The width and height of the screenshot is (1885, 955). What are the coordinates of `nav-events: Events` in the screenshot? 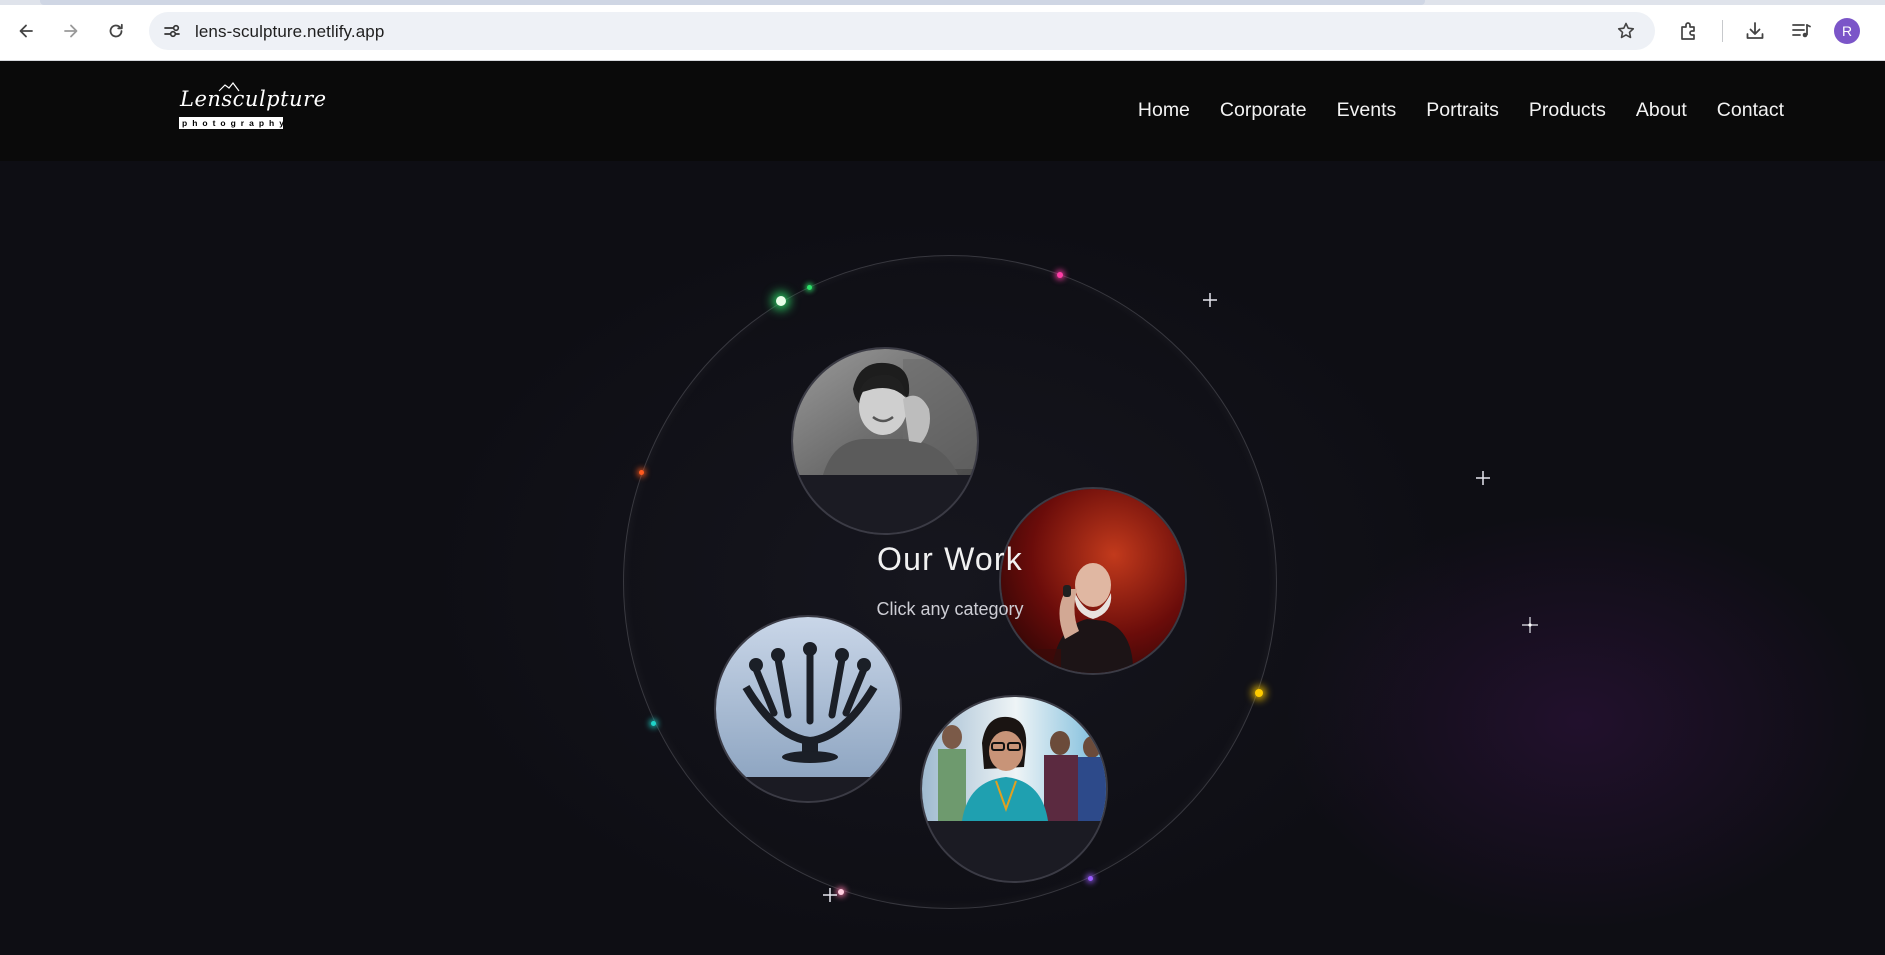 It's located at (1367, 110).